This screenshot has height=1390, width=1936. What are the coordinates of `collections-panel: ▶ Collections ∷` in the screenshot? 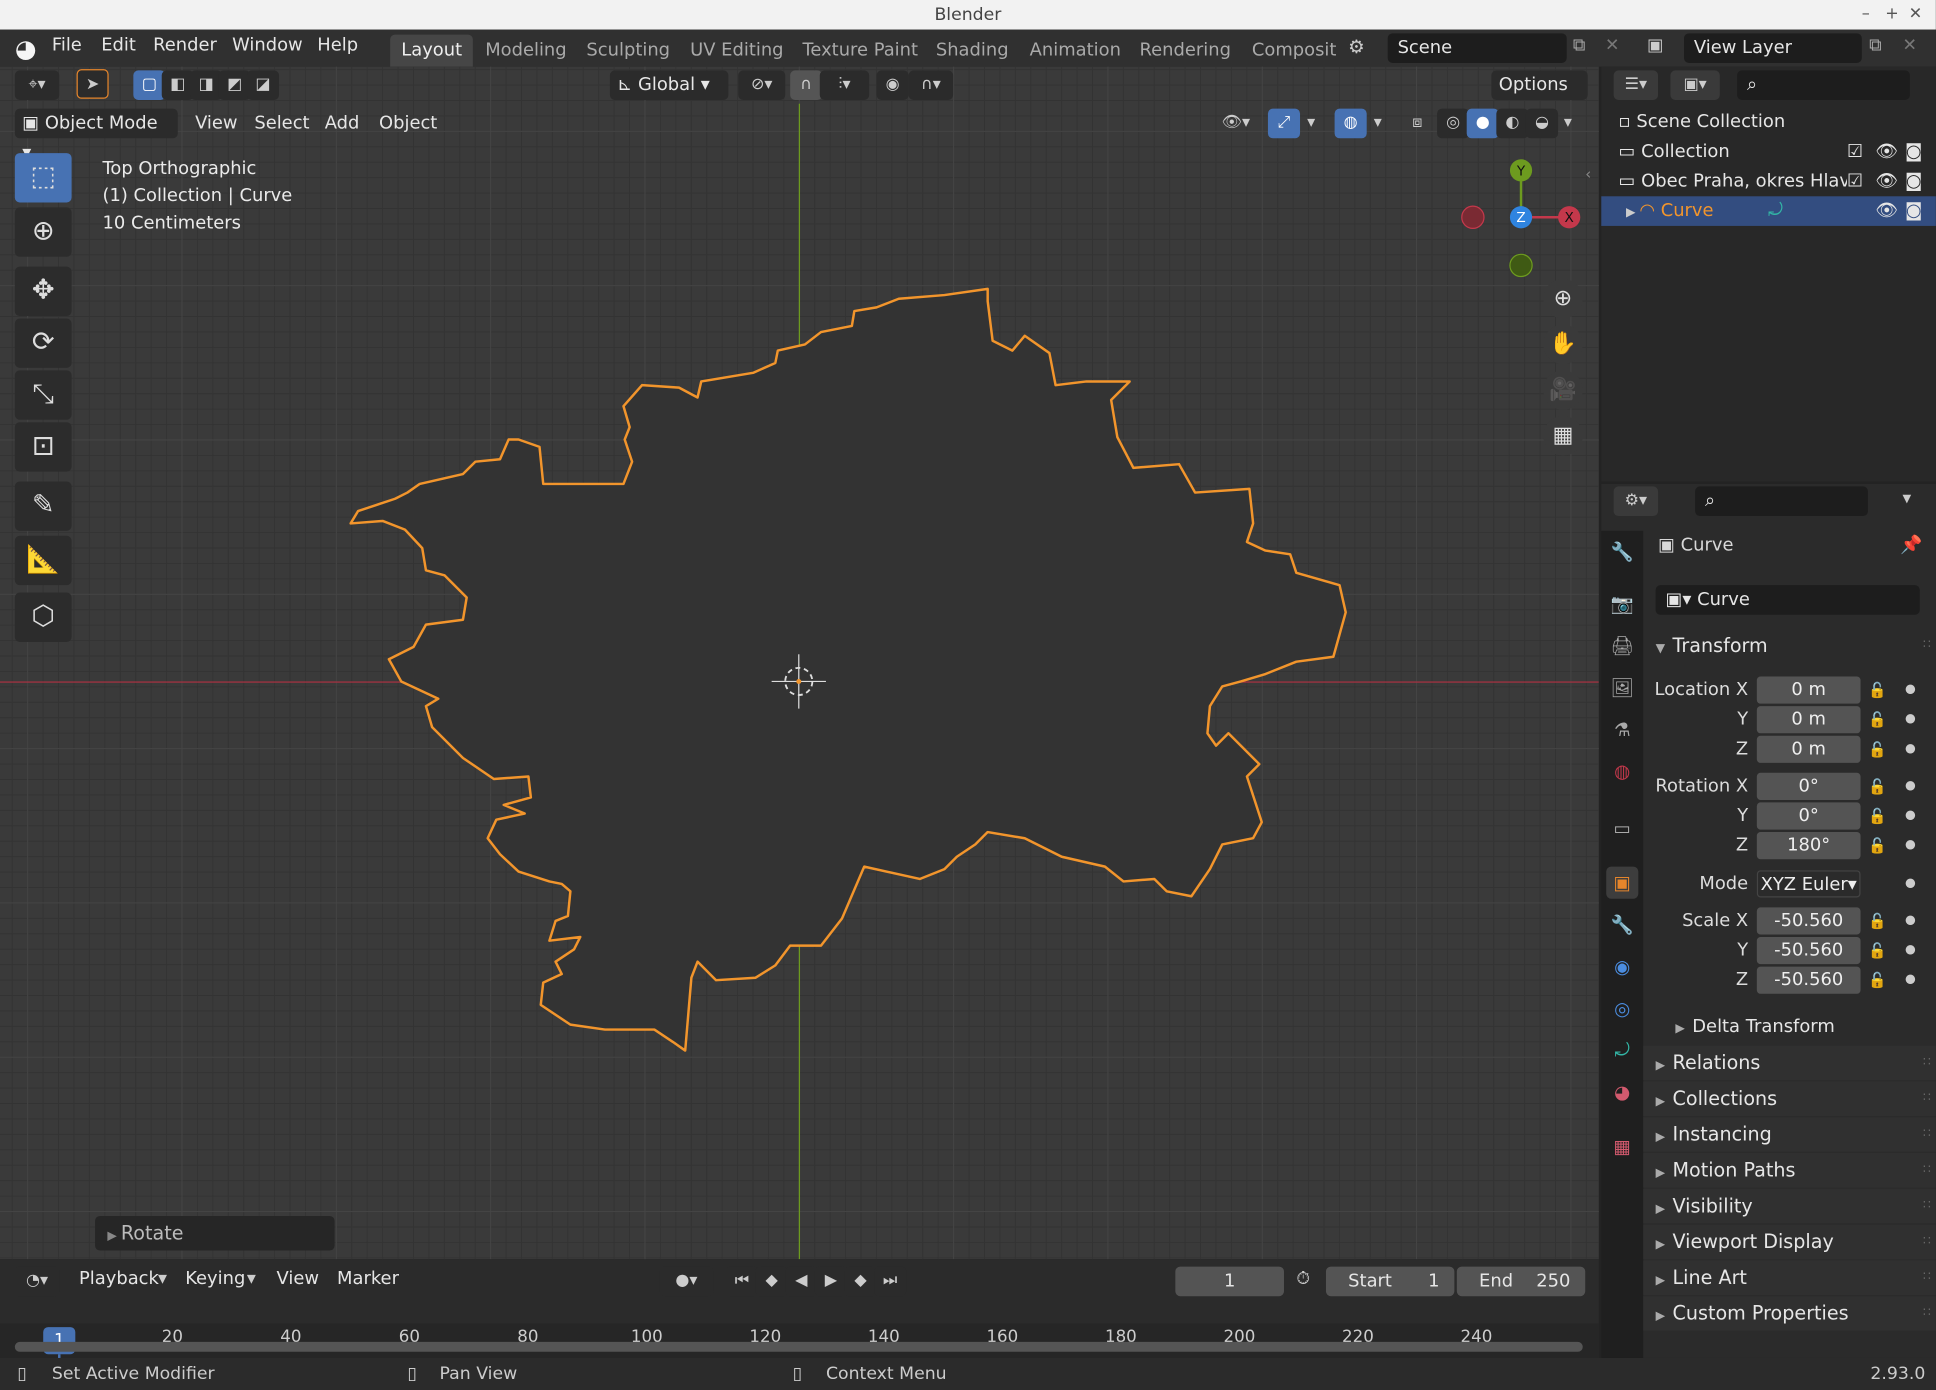 It's located at (1789, 1098).